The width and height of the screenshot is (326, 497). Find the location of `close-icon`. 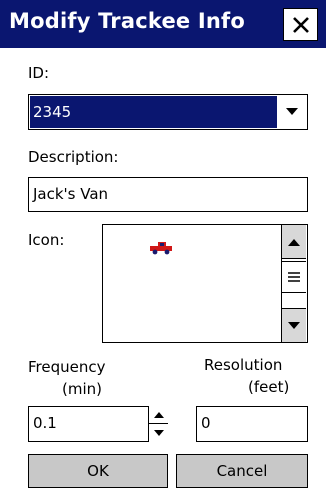

close-icon is located at coordinates (300, 24).